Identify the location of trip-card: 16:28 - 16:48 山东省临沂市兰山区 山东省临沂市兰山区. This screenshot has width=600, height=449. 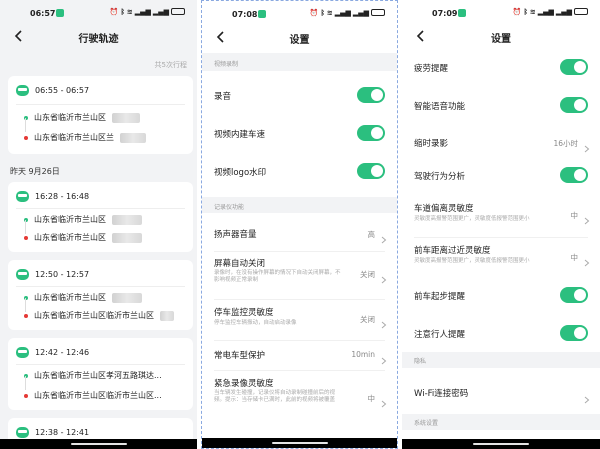
(100, 217).